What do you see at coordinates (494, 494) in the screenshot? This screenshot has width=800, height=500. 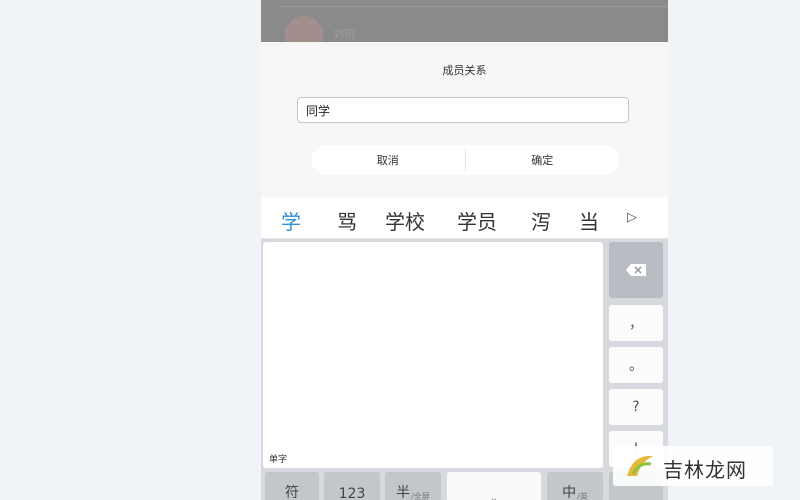 I see `space-key-label: ⎵` at bounding box center [494, 494].